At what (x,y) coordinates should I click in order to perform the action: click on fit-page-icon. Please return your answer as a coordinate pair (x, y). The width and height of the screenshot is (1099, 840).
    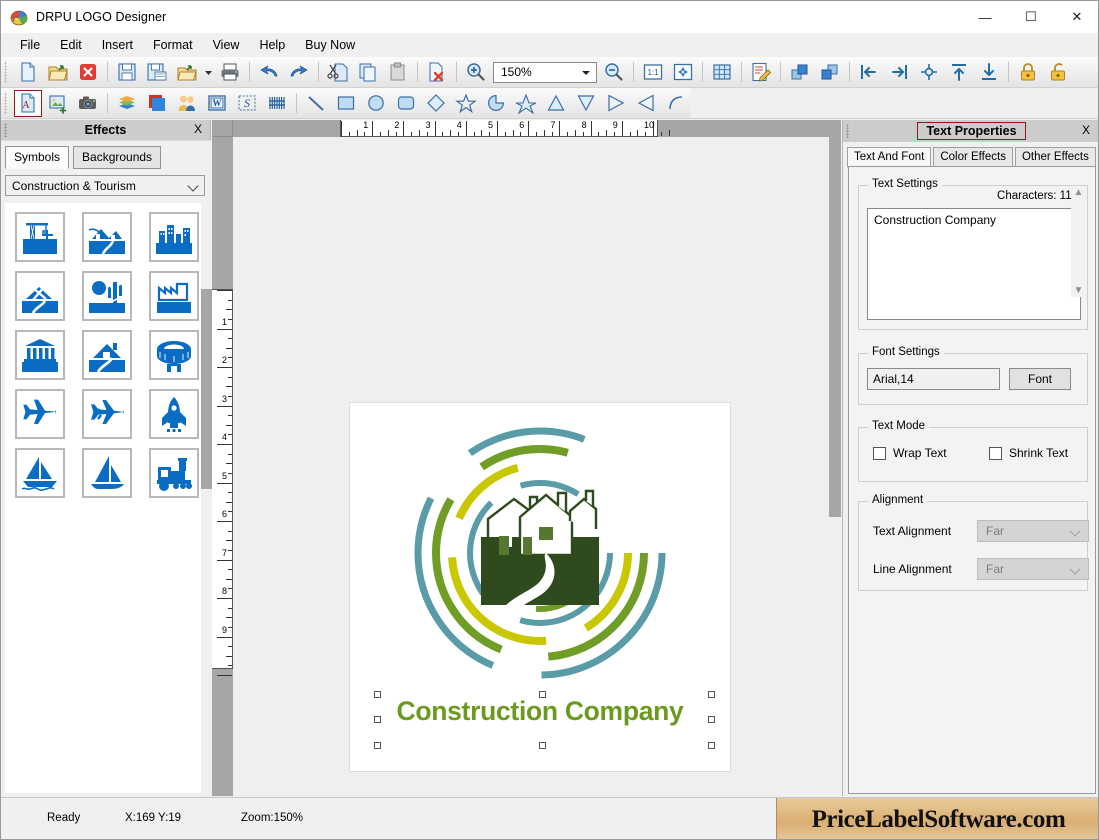
    Looking at the image, I should click on (683, 72).